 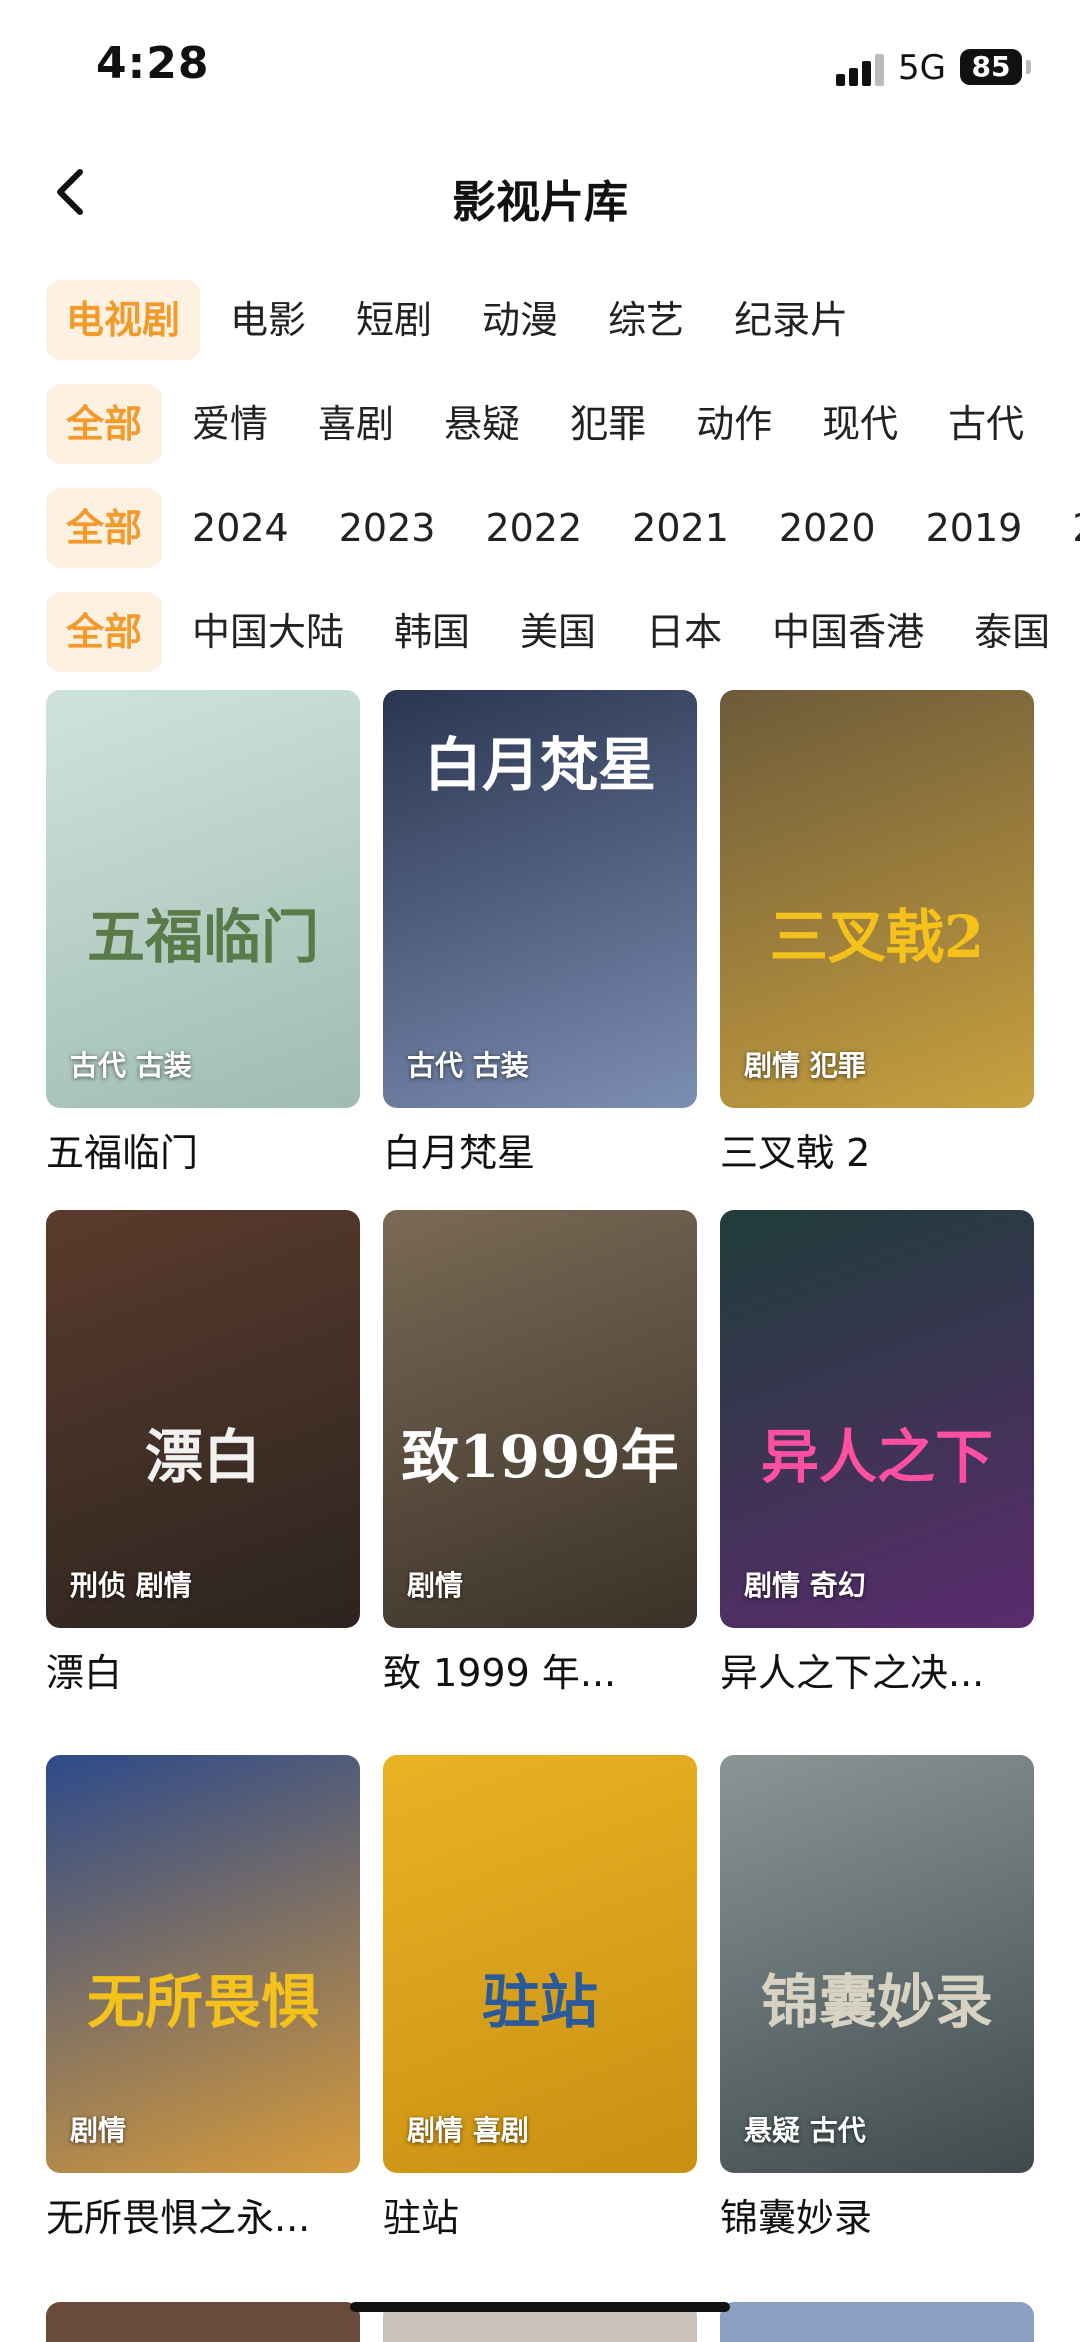 I want to click on year-chip: 2023, so click(x=387, y=528).